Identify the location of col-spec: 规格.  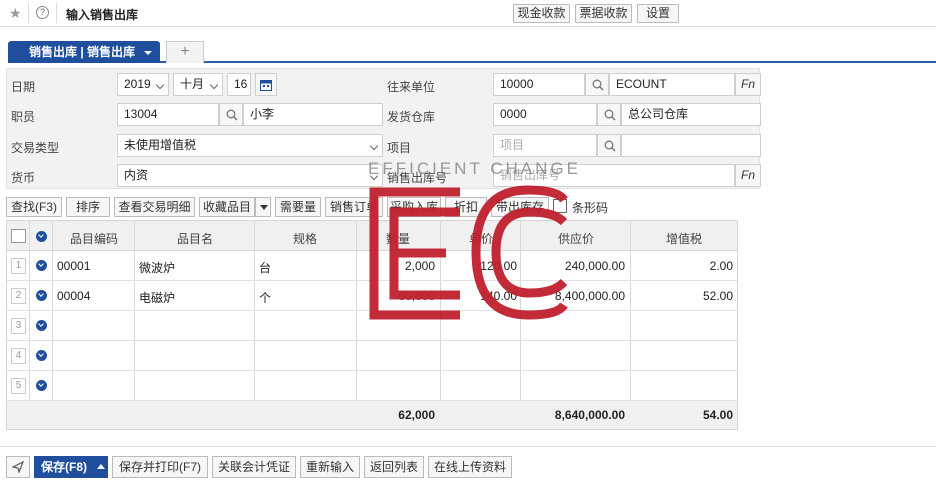
(305, 238).